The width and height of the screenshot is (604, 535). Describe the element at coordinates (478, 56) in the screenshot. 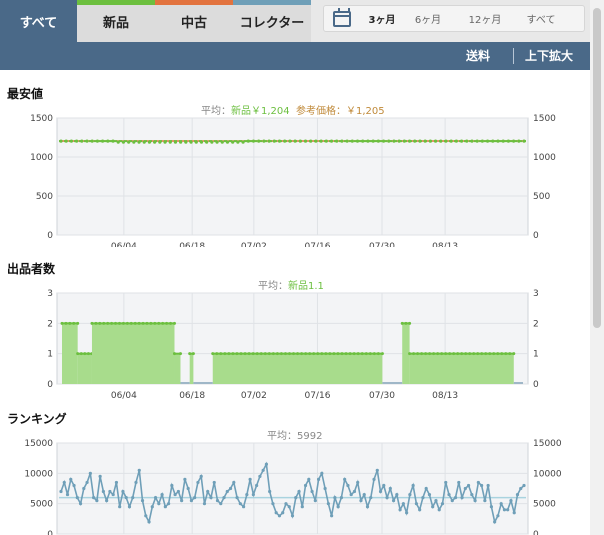

I see `shipping-button: 送料` at that location.